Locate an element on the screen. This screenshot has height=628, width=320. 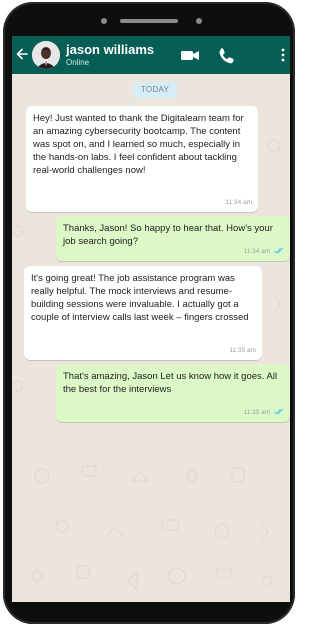
contact-status: Online is located at coordinates (78, 62).